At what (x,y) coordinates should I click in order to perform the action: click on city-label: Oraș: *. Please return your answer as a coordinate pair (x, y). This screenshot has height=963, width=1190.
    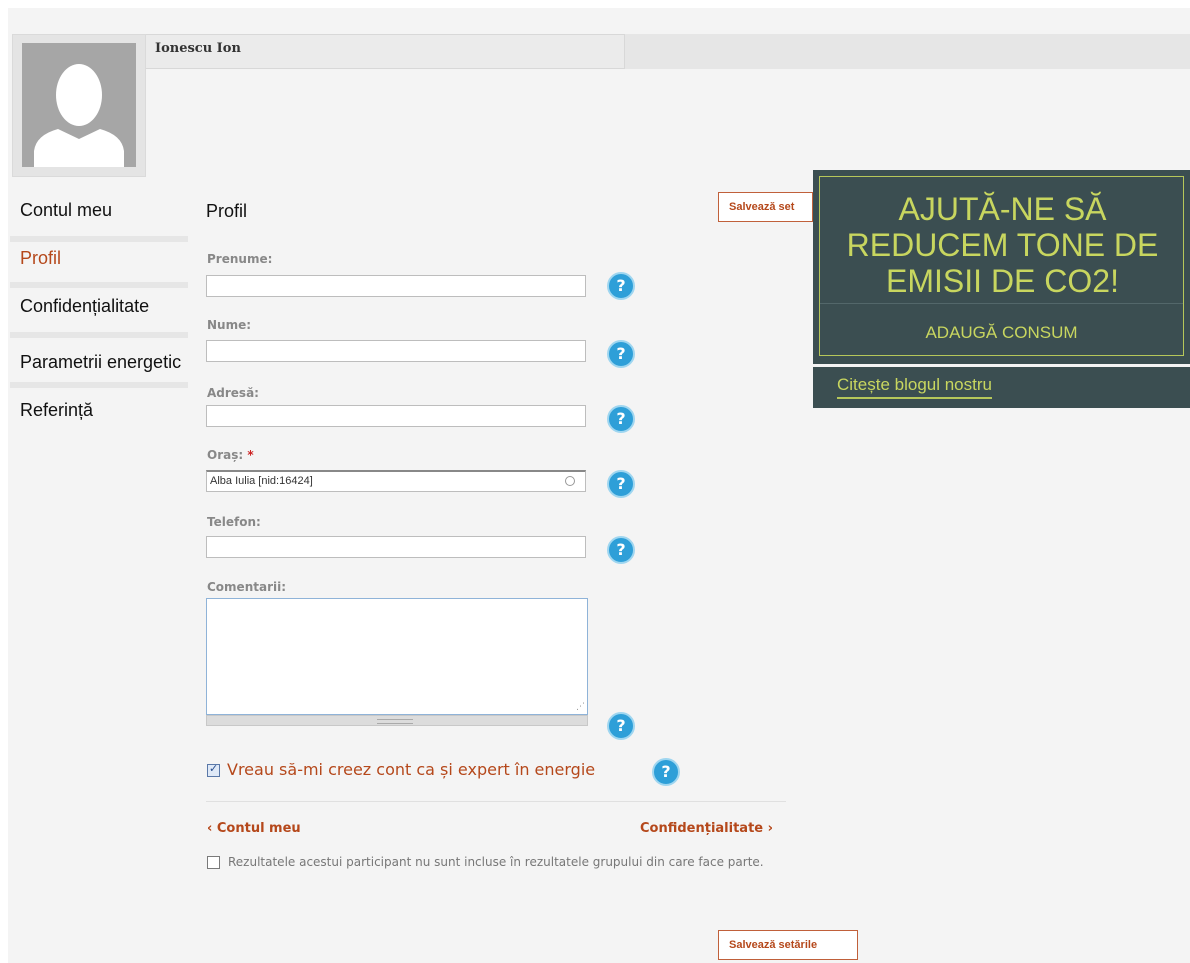
    Looking at the image, I should click on (230, 455).